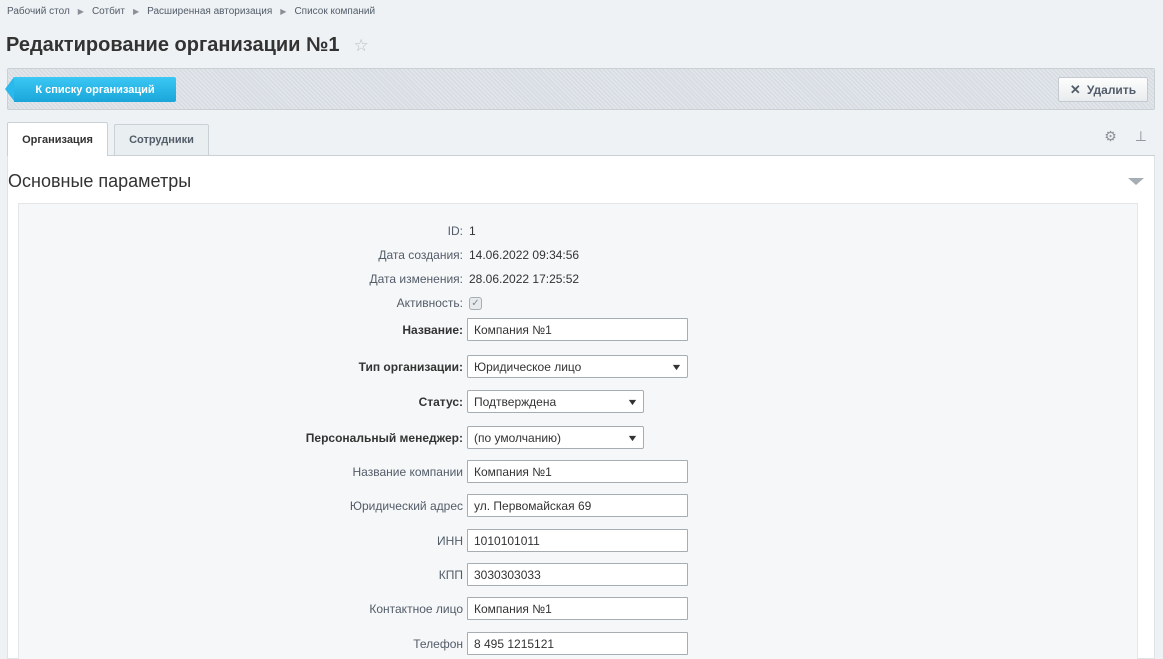 The image size is (1163, 659). I want to click on name-label: Название:, so click(432, 329).